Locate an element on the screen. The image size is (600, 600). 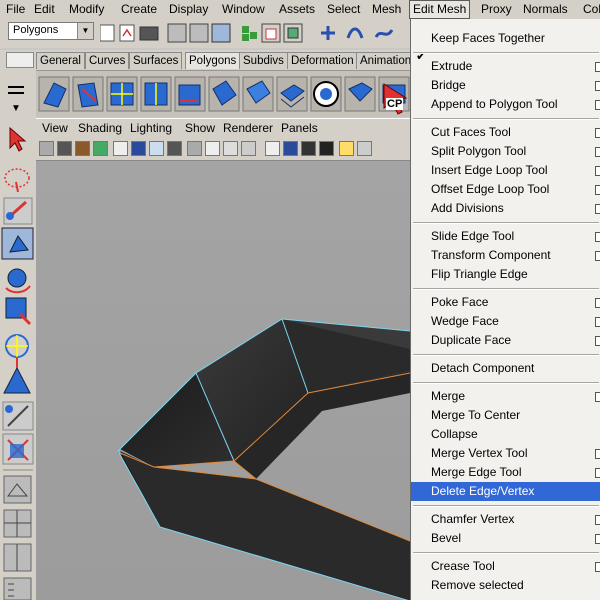
menu-select: Select is located at coordinates (343, 9).